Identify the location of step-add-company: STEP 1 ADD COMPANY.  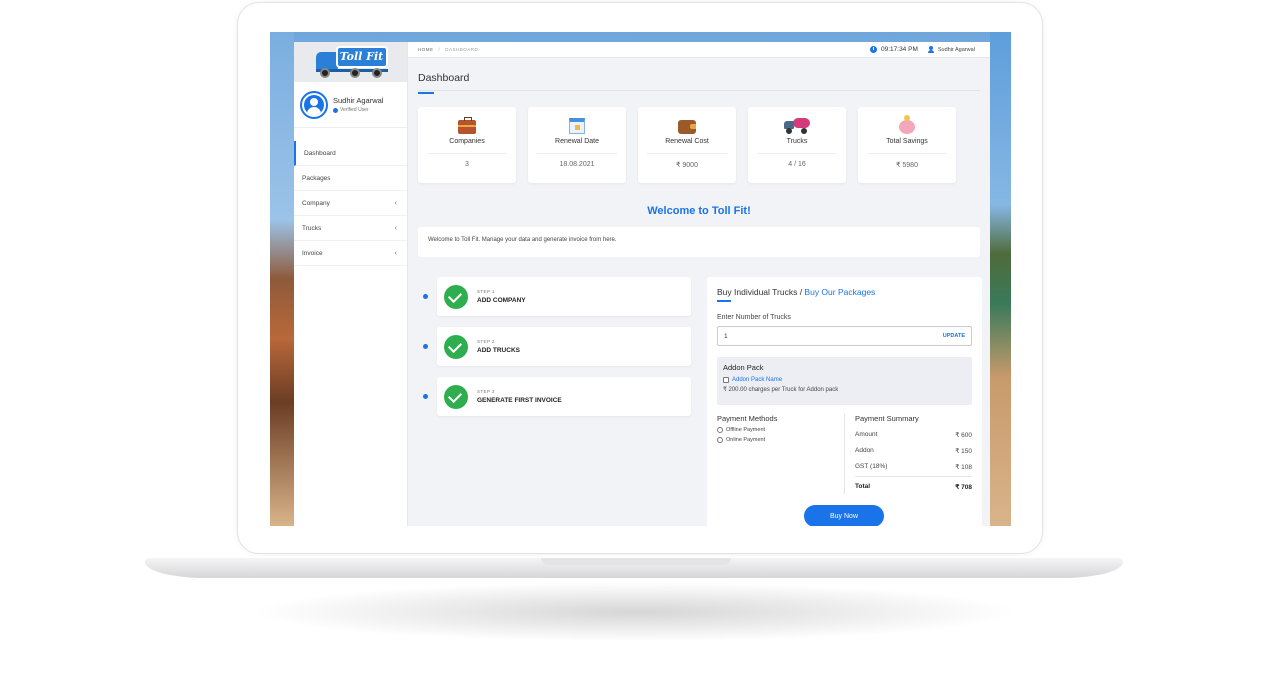
(555, 296).